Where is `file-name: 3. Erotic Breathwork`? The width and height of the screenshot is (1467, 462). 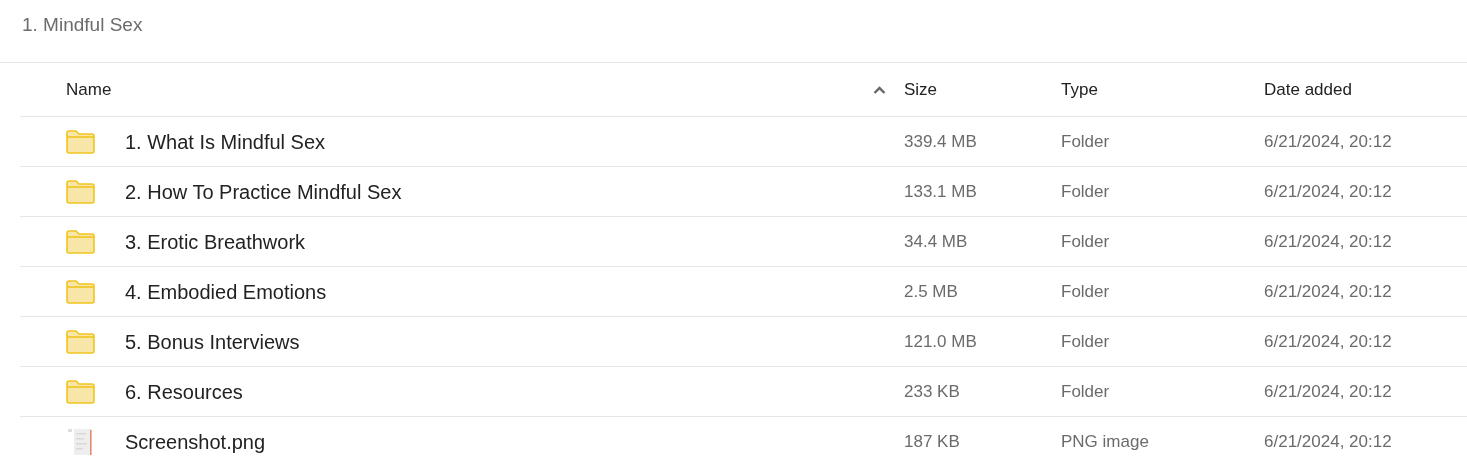
file-name: 3. Erotic Breathwork is located at coordinates (215, 241).